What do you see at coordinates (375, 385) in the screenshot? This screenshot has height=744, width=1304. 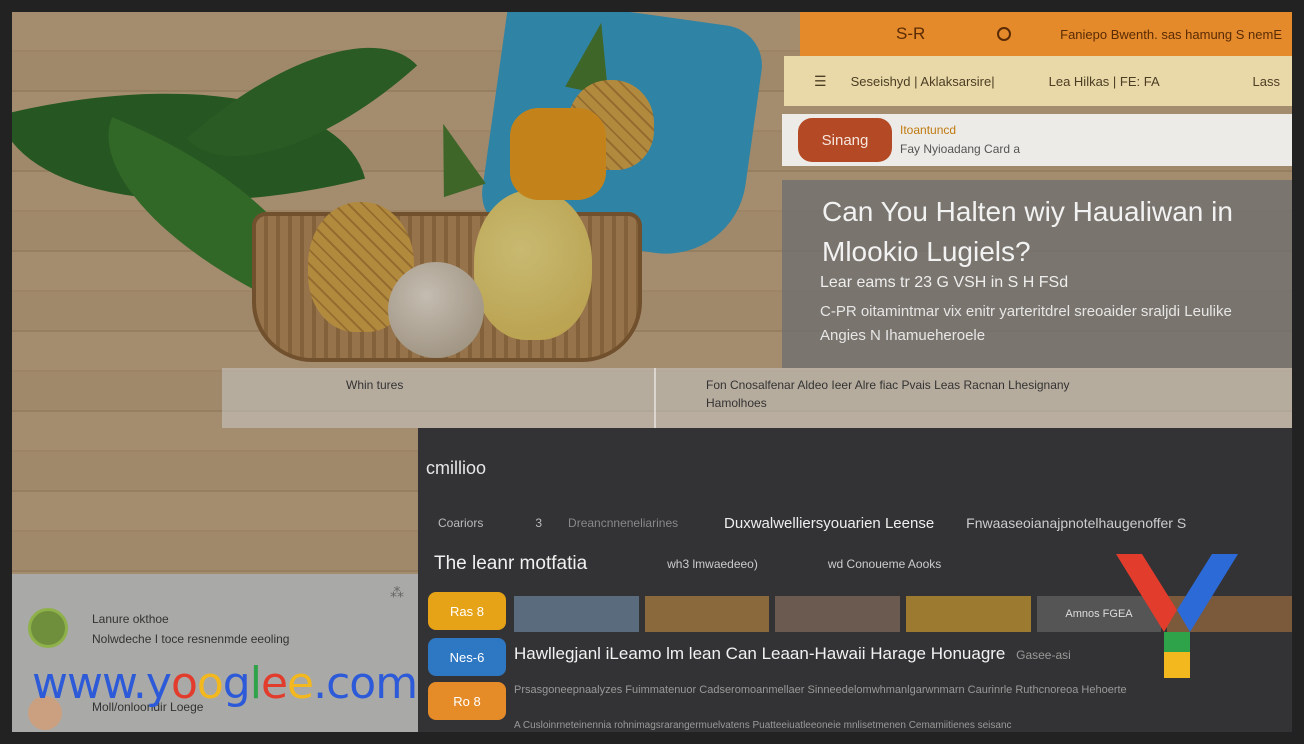 I see `strip-left-label: Whin tures` at bounding box center [375, 385].